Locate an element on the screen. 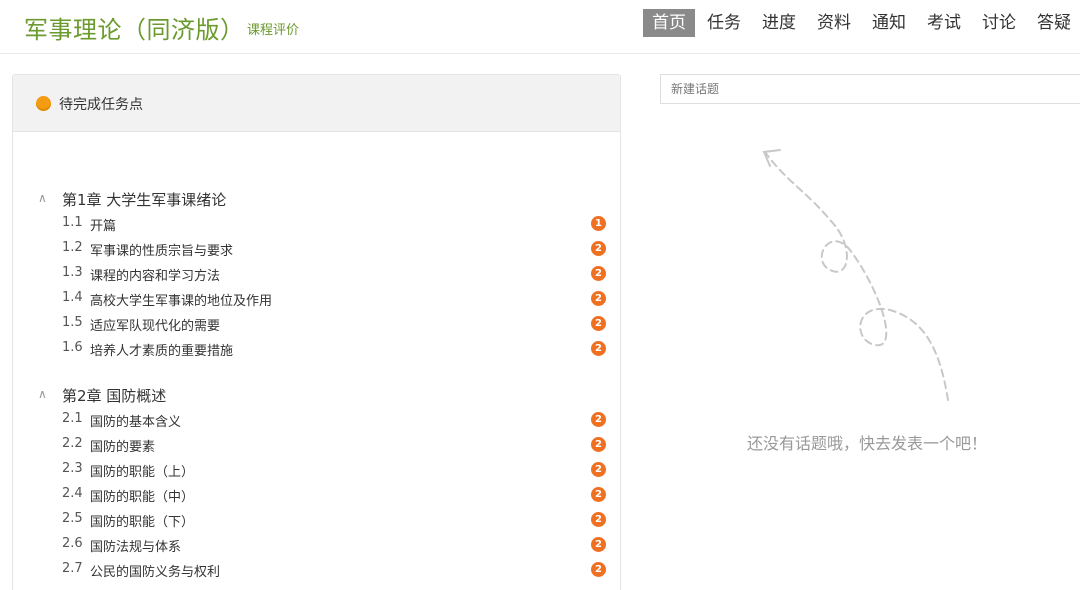 This screenshot has height=590, width=1080. lesson-number: 1.4 is located at coordinates (72, 297).